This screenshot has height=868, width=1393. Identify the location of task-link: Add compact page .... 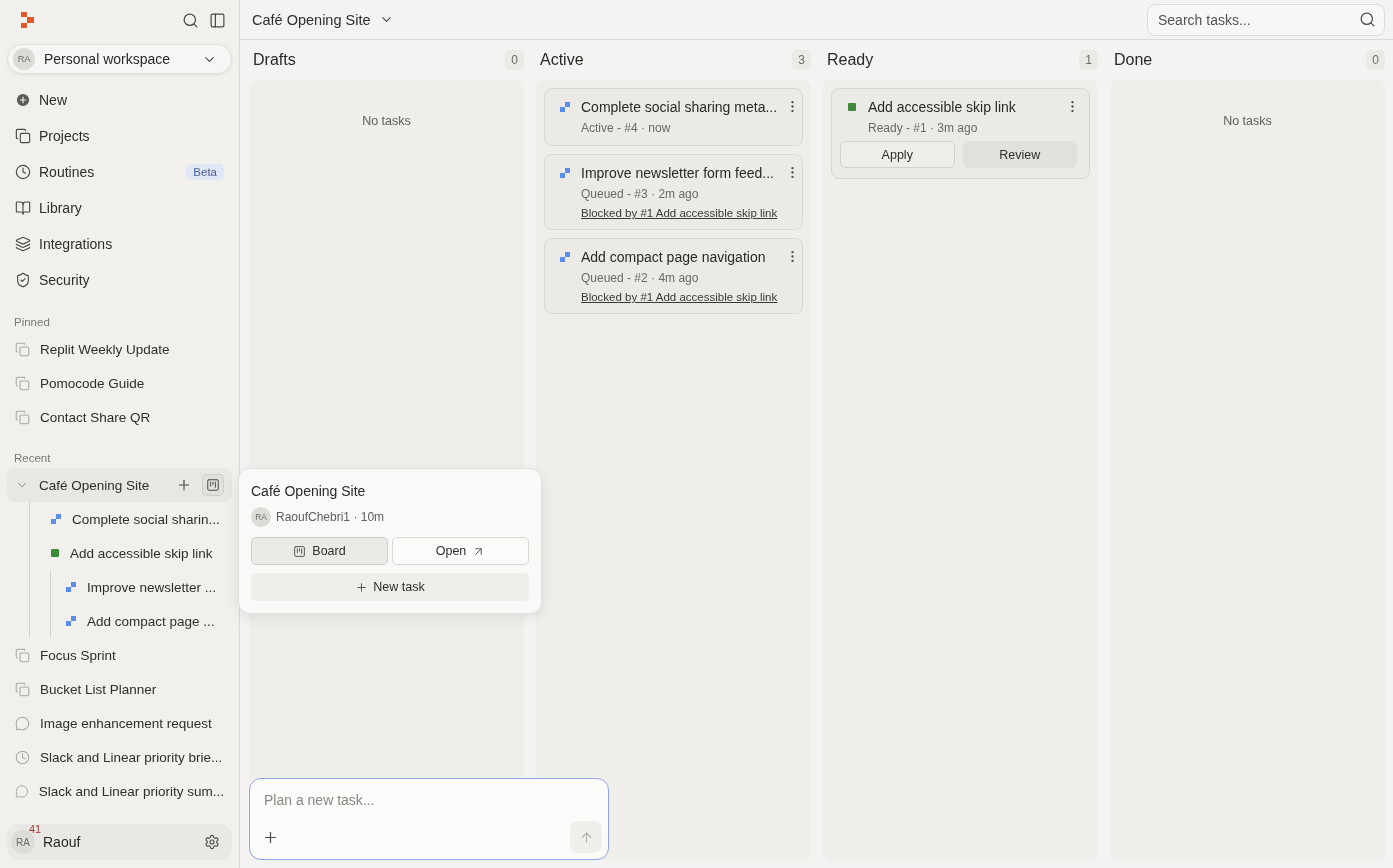
(151, 621).